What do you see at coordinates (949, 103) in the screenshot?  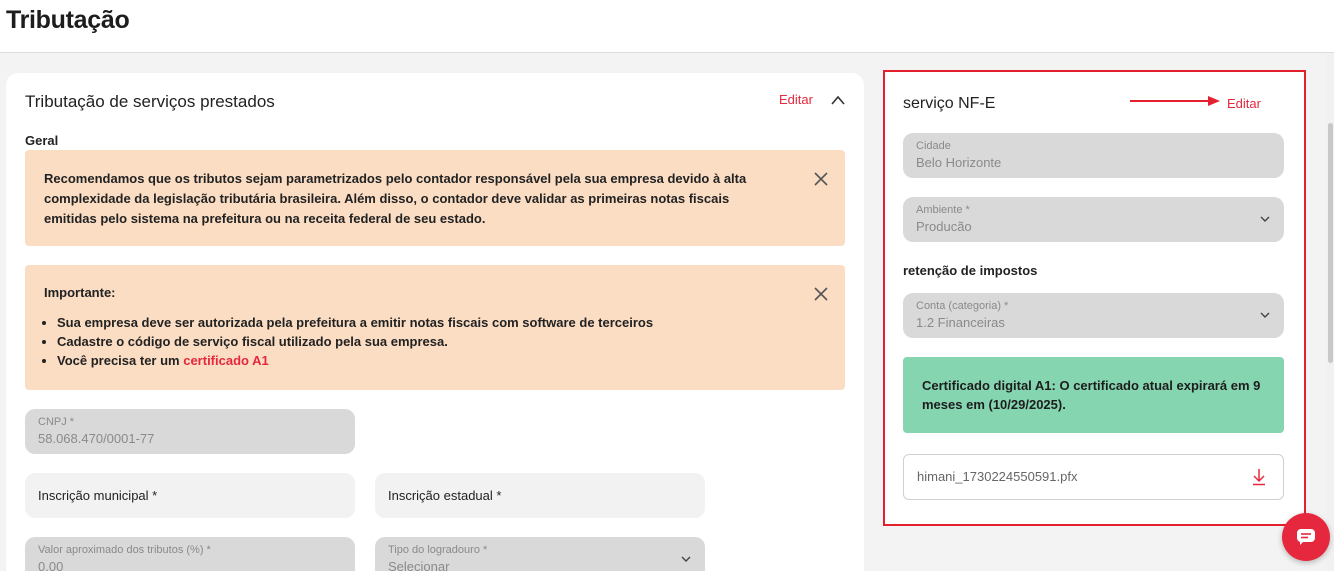 I see `nfe-title: serviço NF-E` at bounding box center [949, 103].